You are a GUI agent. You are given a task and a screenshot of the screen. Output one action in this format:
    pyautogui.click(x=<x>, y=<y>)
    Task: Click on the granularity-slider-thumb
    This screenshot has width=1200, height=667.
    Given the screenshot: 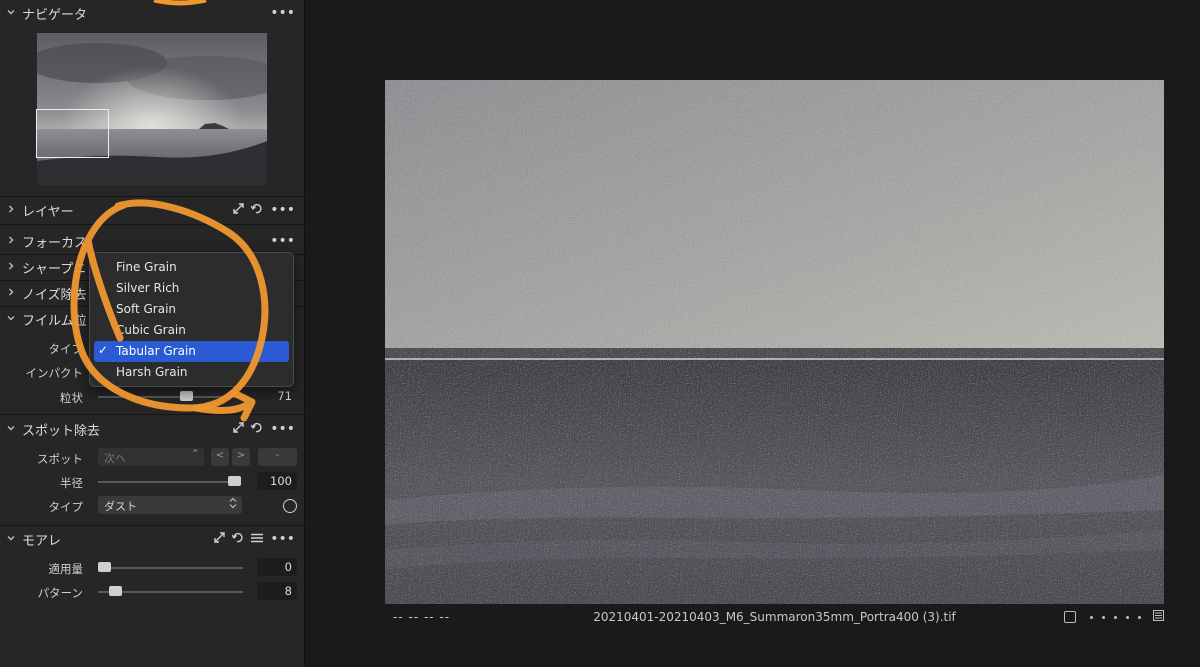 What is the action you would take?
    pyautogui.click(x=186, y=396)
    